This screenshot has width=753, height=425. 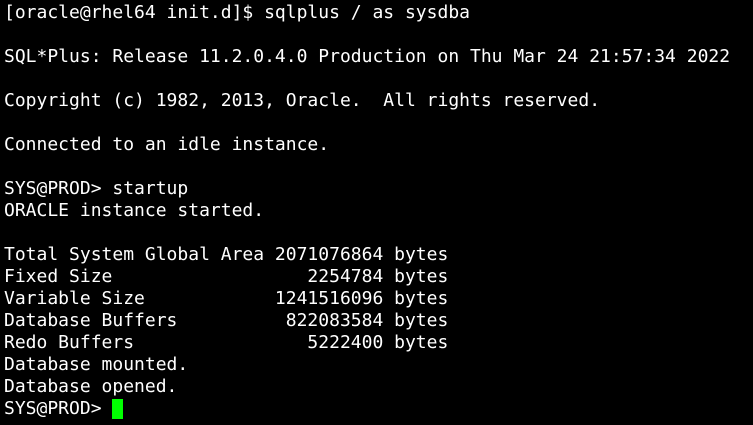 I want to click on terminal-line: SYS@PROD> startup, so click(x=96, y=188).